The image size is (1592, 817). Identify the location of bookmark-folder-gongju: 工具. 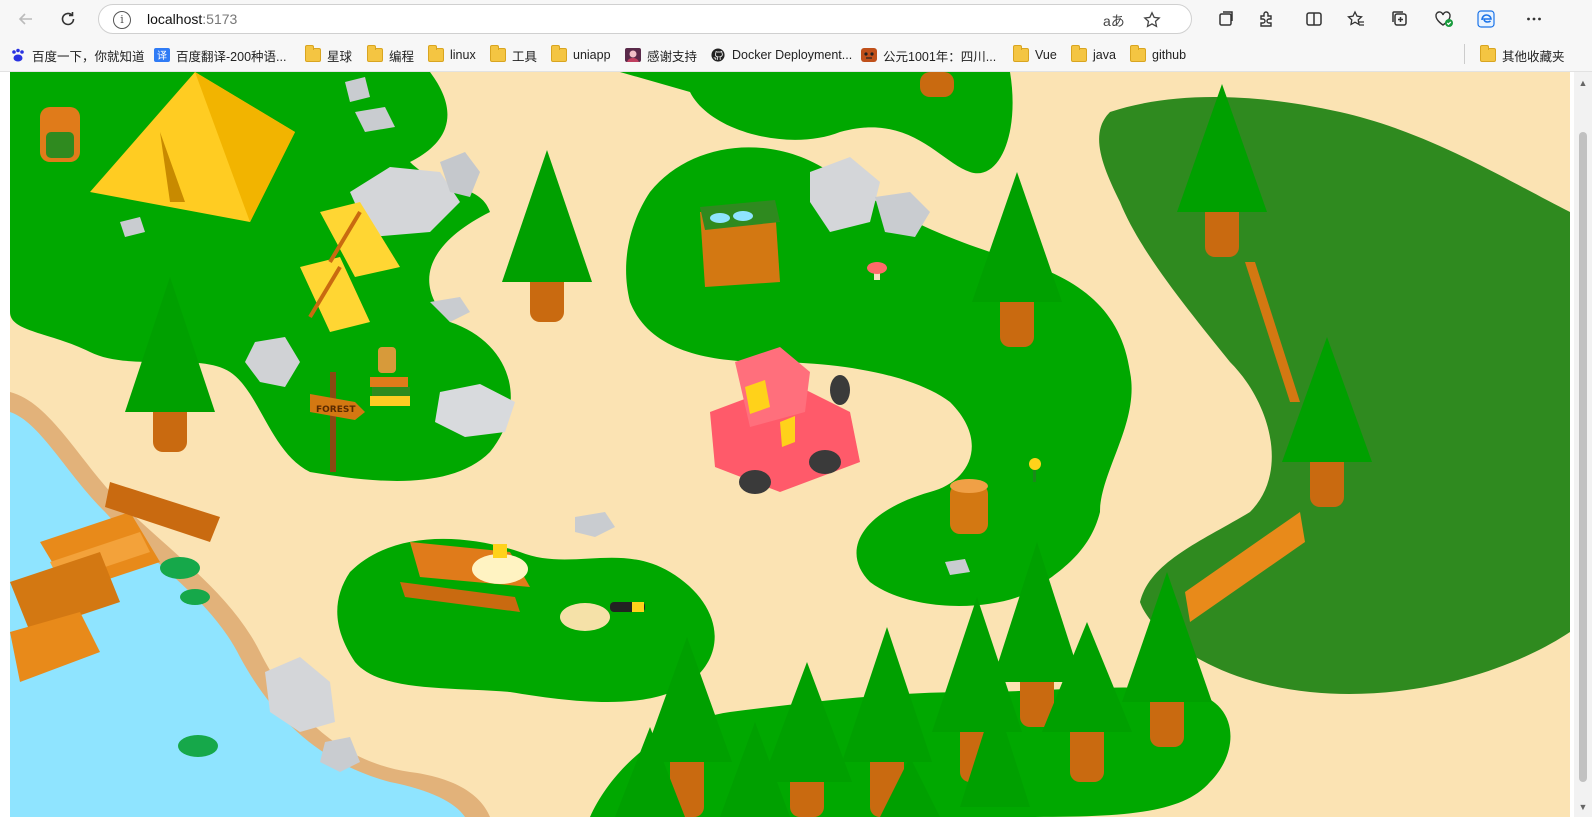
(514, 54).